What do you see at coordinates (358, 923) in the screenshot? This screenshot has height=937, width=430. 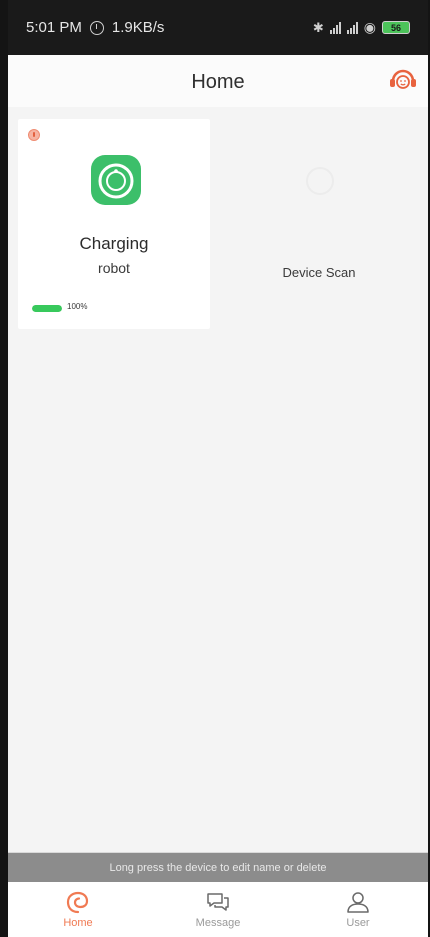 I see `nav-user-label: User` at bounding box center [358, 923].